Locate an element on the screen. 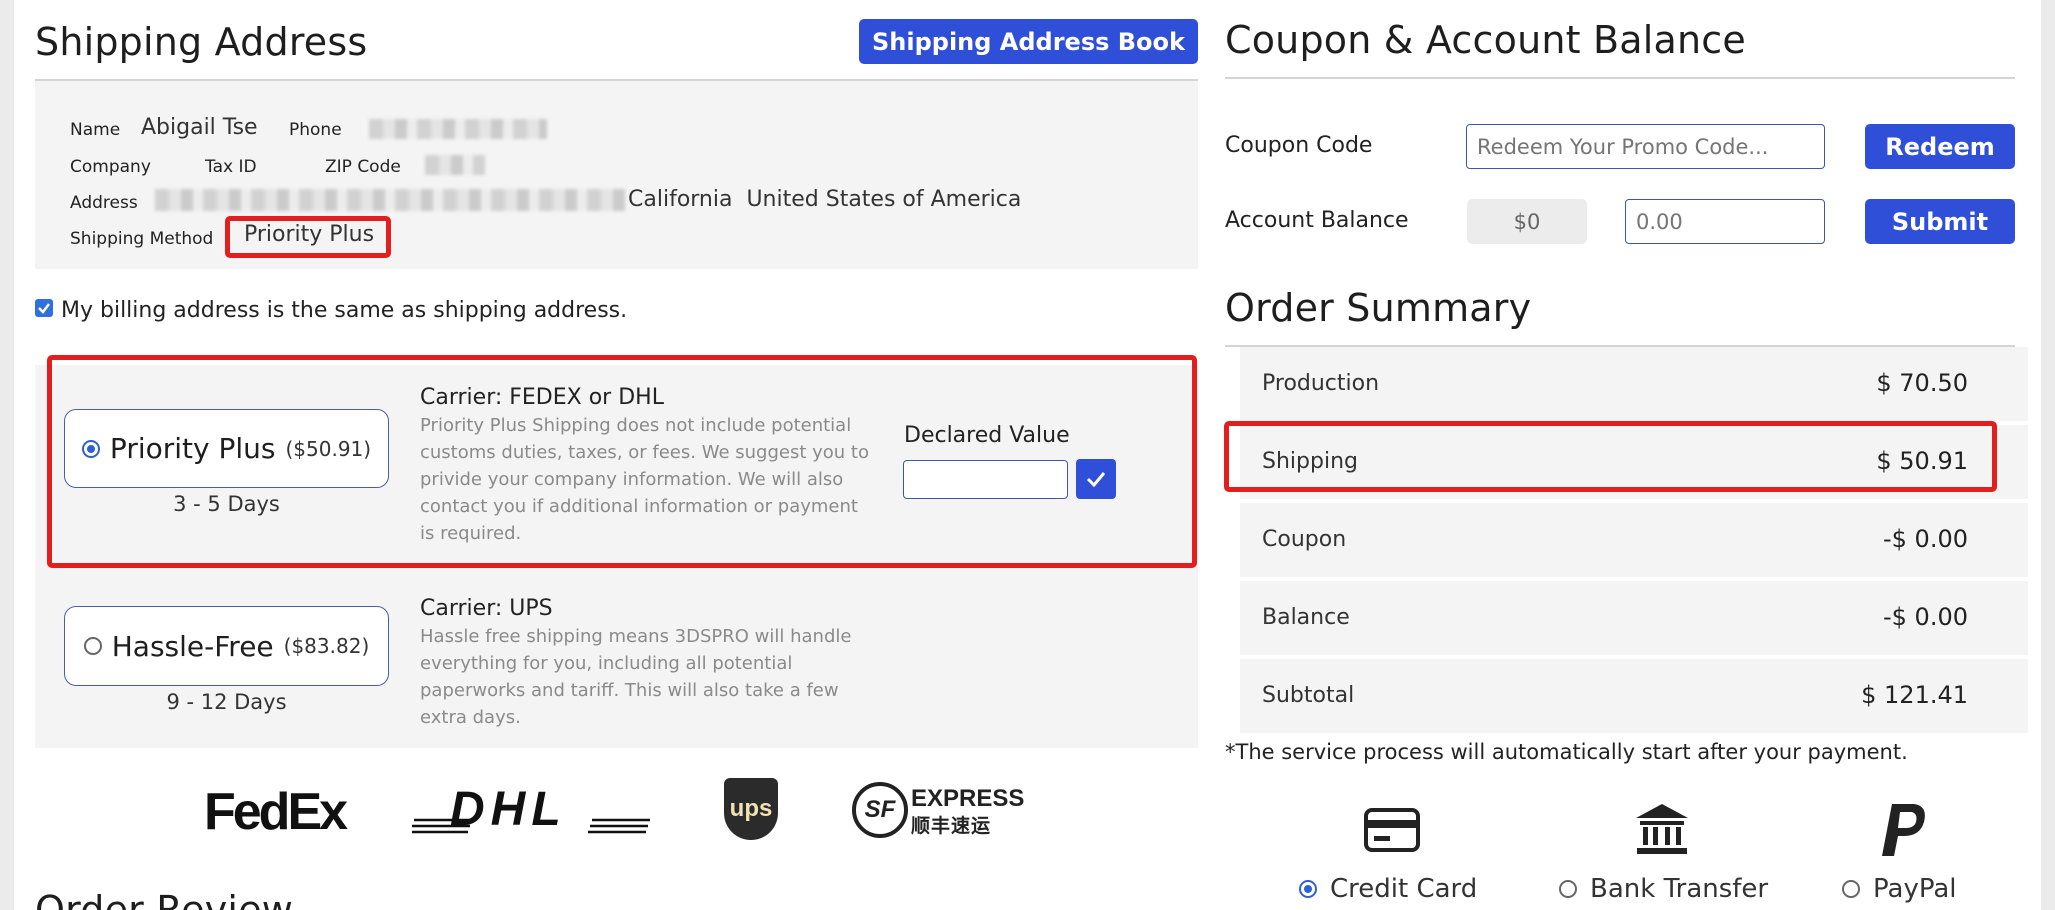 The height and width of the screenshot is (910, 2055). credit-card-icon is located at coordinates (1392, 830).